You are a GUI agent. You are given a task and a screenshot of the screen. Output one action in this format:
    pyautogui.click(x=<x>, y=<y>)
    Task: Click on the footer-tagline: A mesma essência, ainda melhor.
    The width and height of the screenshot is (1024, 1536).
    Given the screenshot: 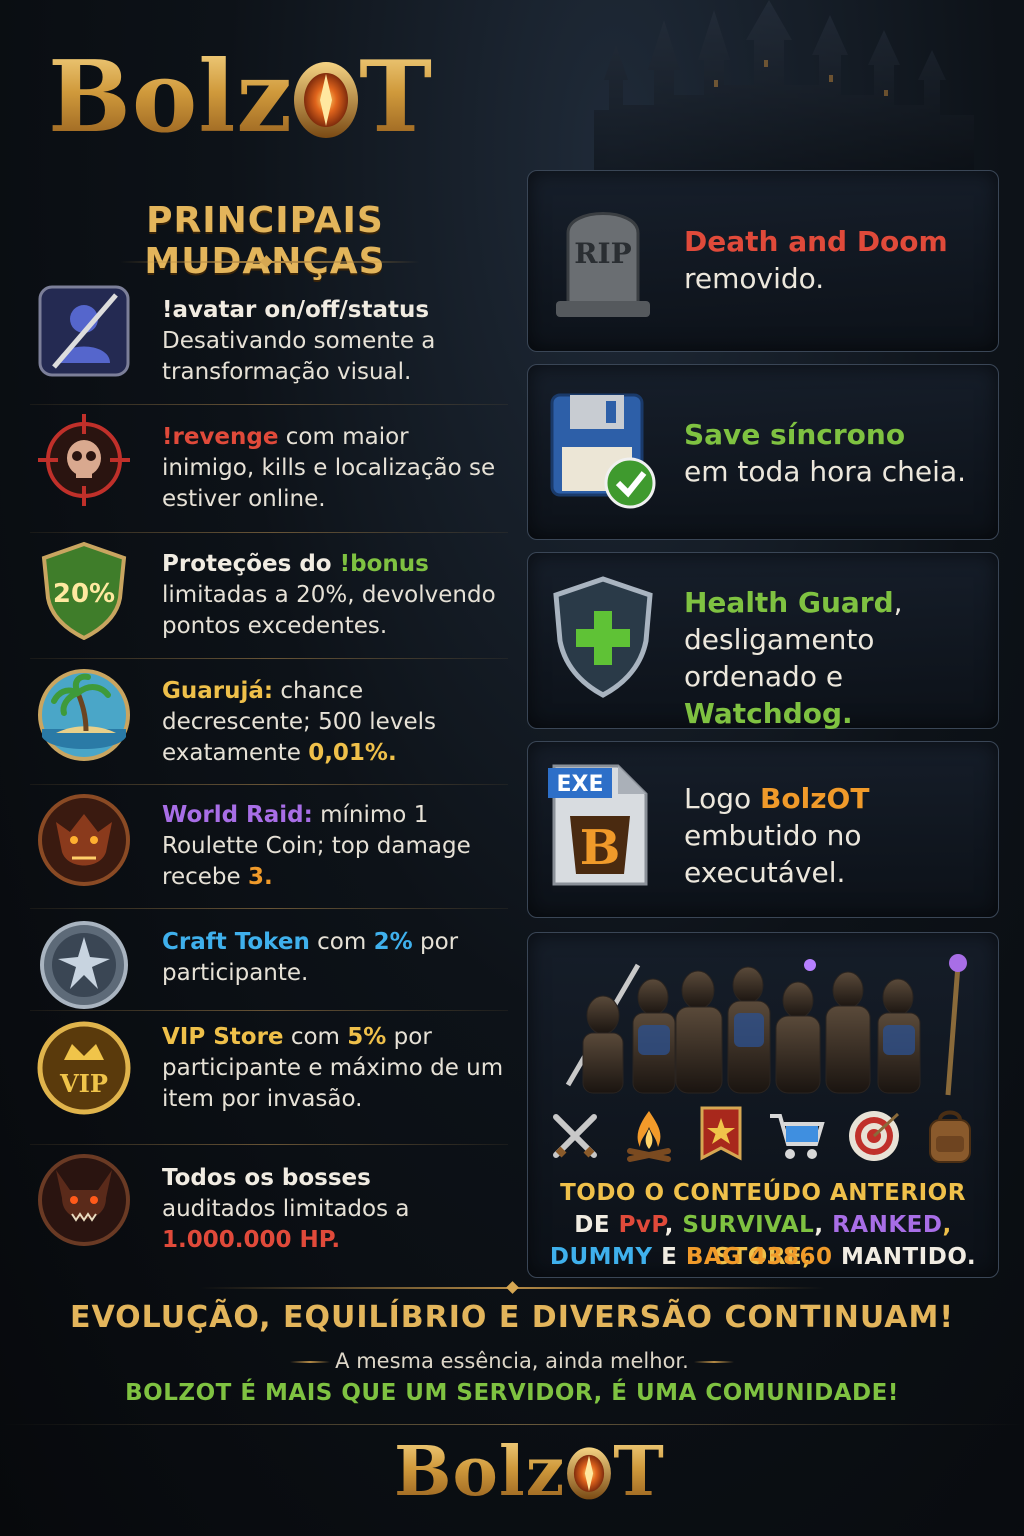 What is the action you would take?
    pyautogui.click(x=512, y=1361)
    